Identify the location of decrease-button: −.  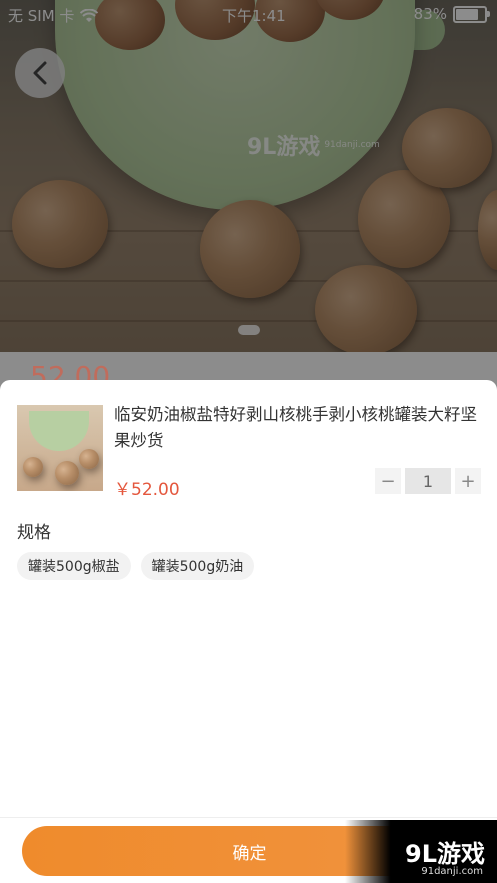
(388, 481).